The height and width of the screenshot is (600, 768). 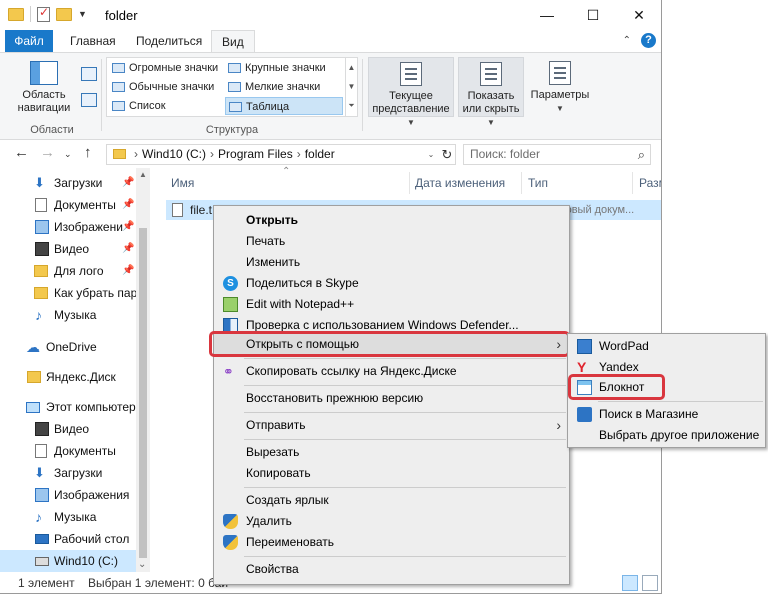 What do you see at coordinates (51, 473) in the screenshot?
I see `nav-item-pc-downloads: ⬇ Загрузки` at bounding box center [51, 473].